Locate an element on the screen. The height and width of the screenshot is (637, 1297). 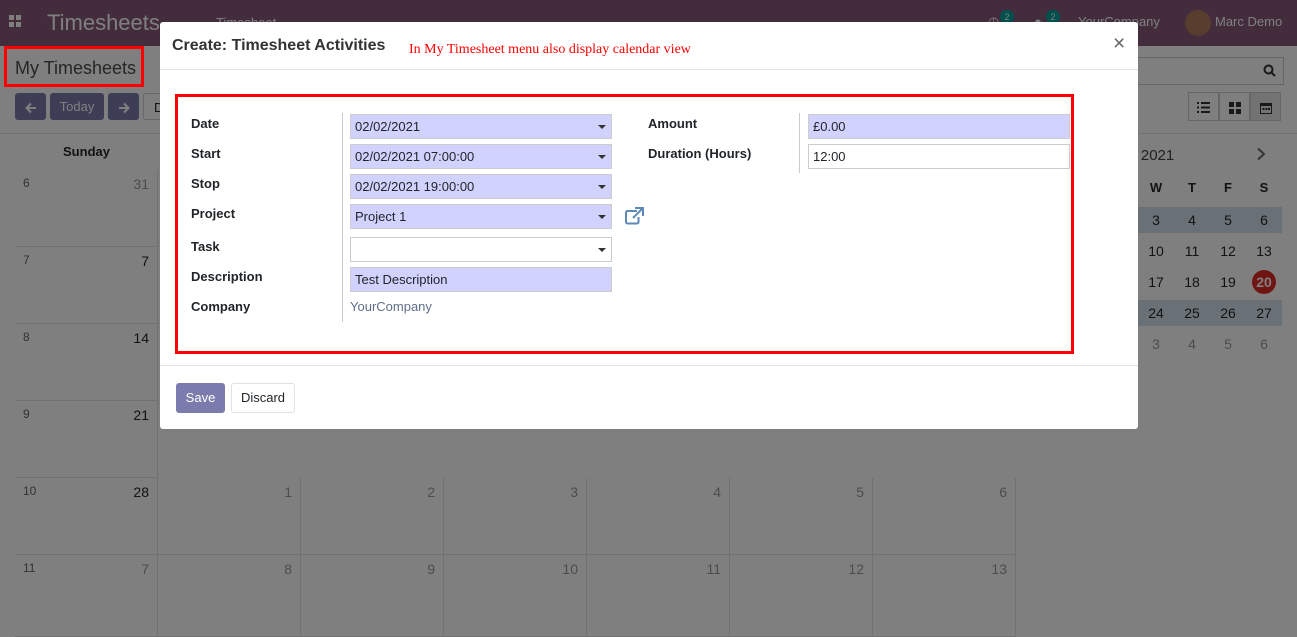
task-field is located at coordinates (481, 249).